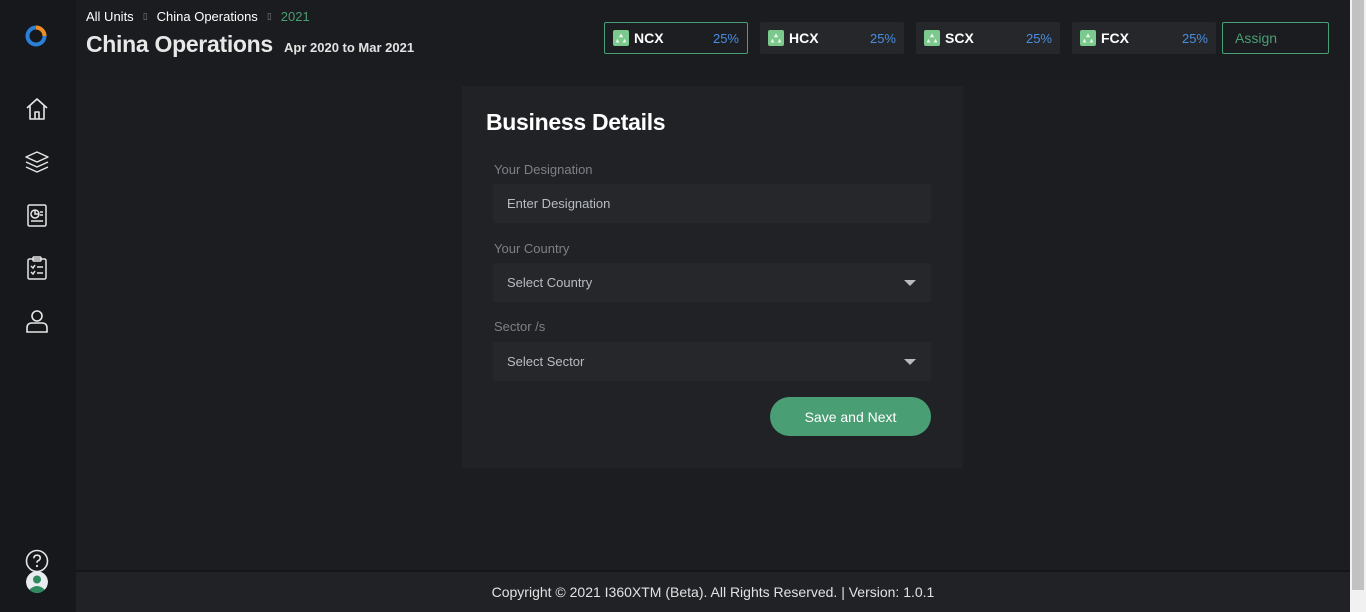 The width and height of the screenshot is (1366, 612). I want to click on report-icon, so click(37, 215).